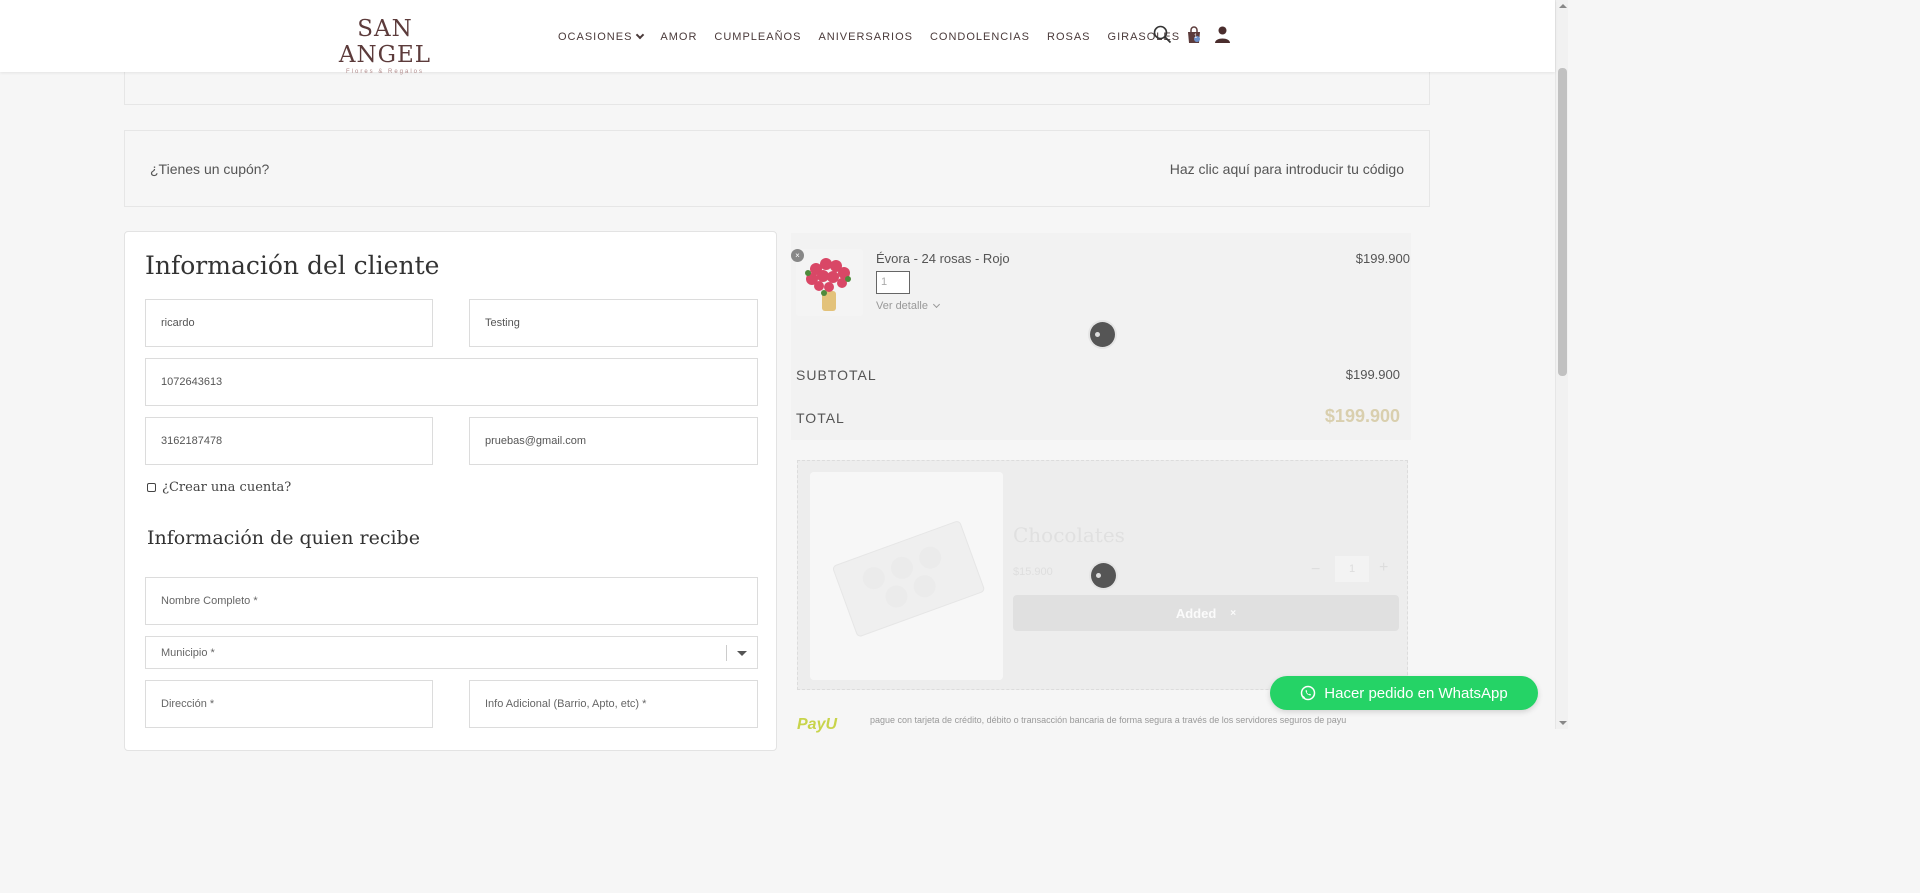 The width and height of the screenshot is (1920, 893). Describe the element at coordinates (1287, 169) in the screenshot. I see `coupon-link: Haz clic aquí para introducir tu código` at that location.